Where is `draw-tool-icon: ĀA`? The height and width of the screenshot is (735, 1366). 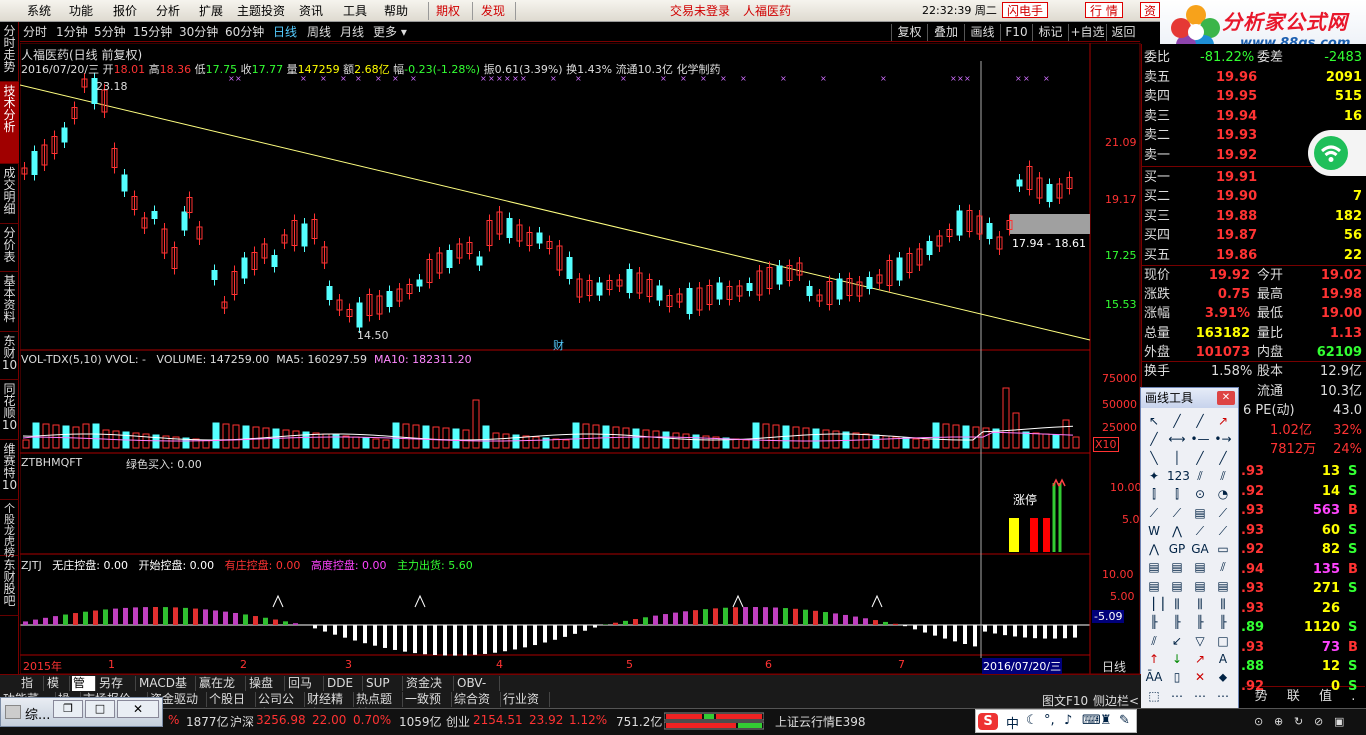 draw-tool-icon: ĀA is located at coordinates (1154, 677).